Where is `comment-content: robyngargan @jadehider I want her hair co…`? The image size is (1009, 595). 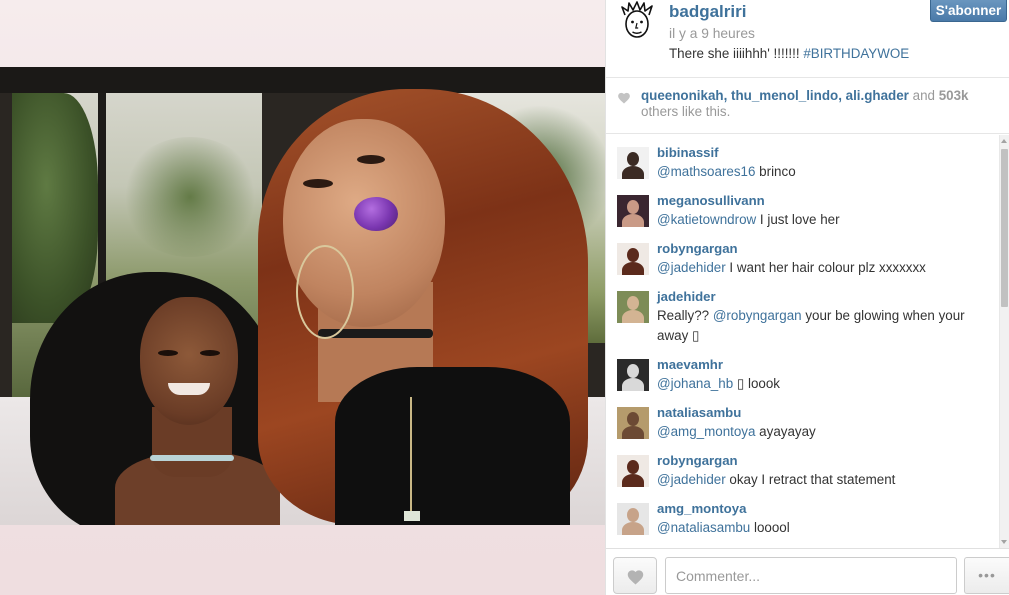 comment-content: robyngargan @jadehider I want her hair co… is located at coordinates (833, 258).